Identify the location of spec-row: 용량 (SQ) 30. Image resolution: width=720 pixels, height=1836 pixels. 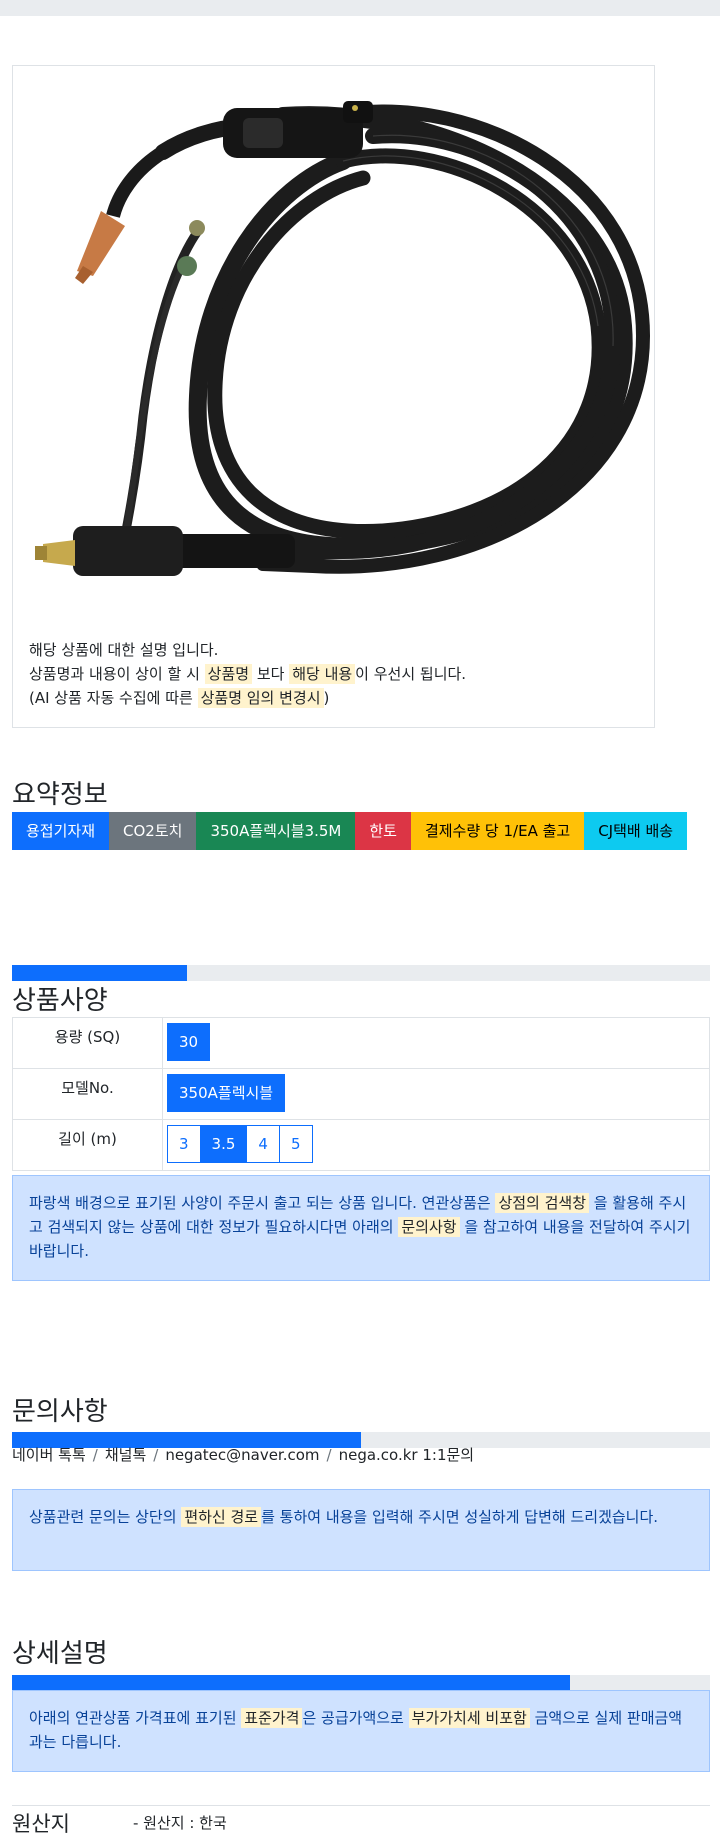
(361, 1043).